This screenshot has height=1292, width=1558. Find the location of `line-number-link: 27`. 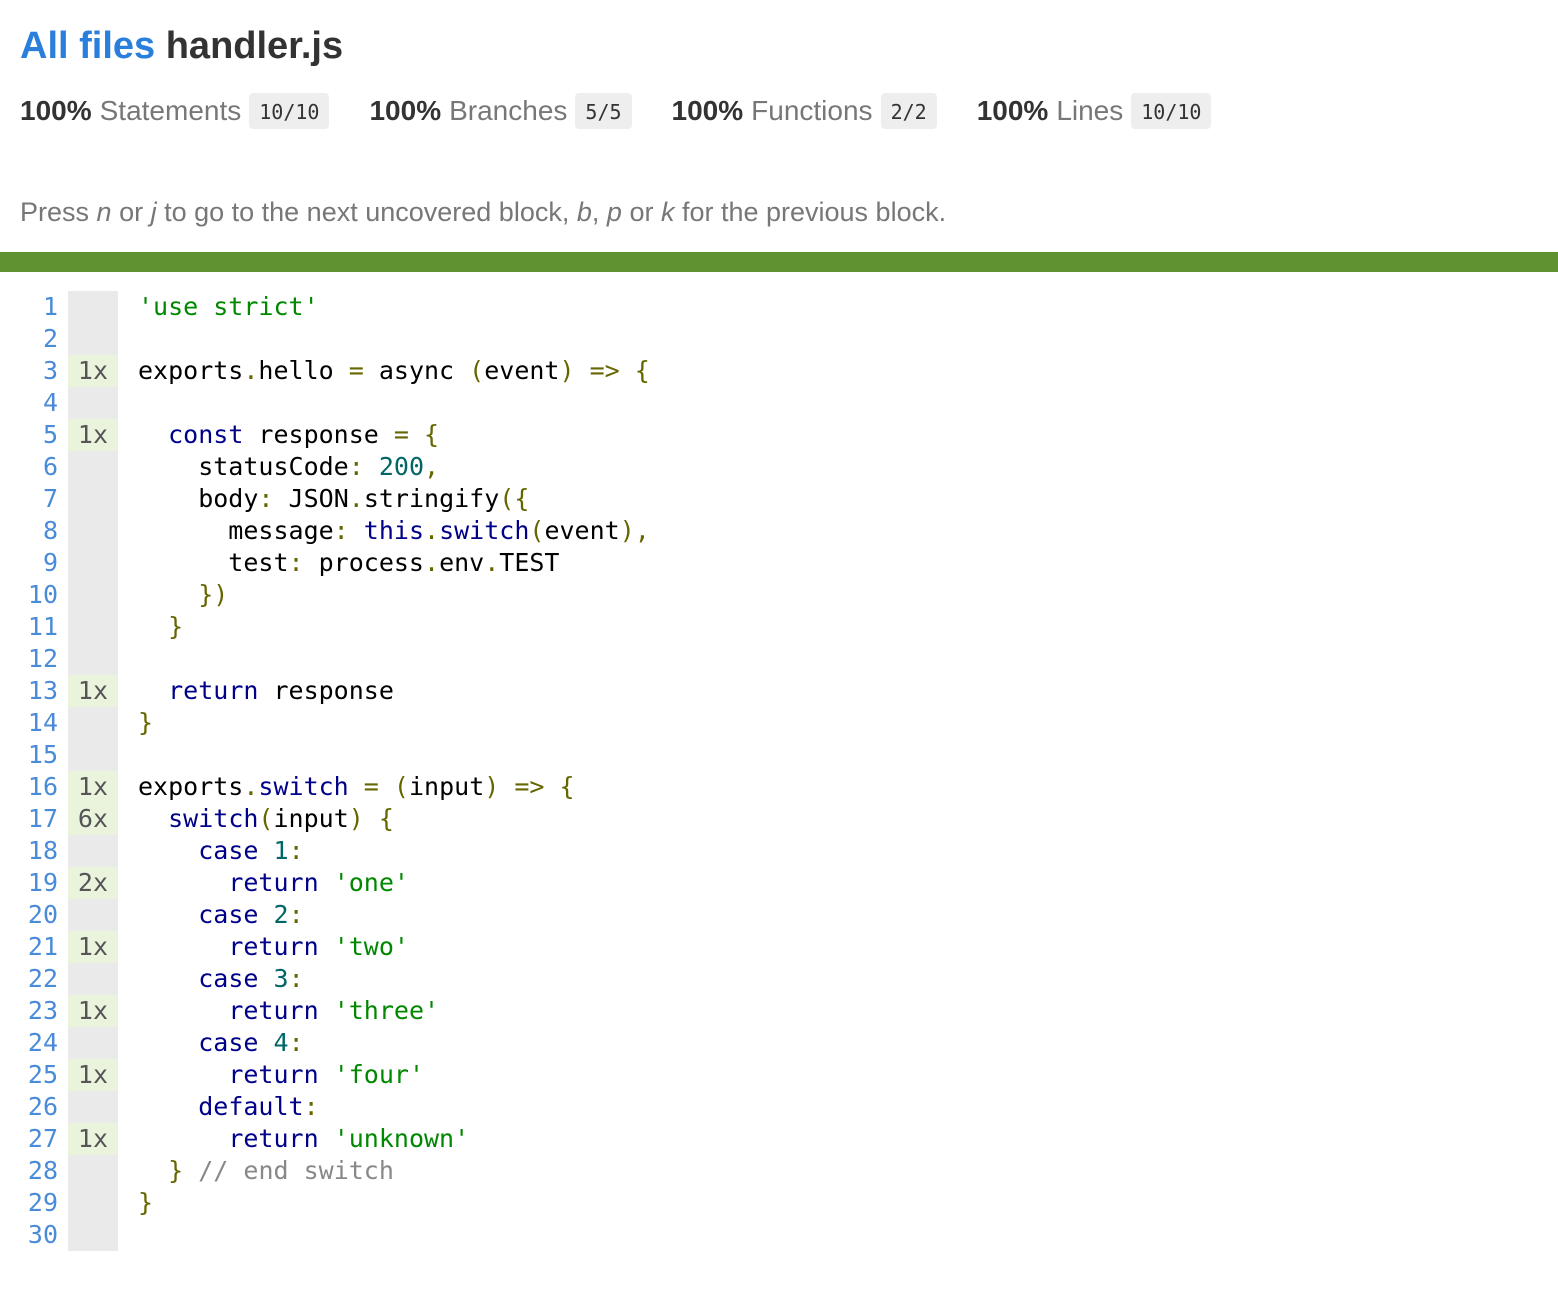

line-number-link: 27 is located at coordinates (34, 1139).